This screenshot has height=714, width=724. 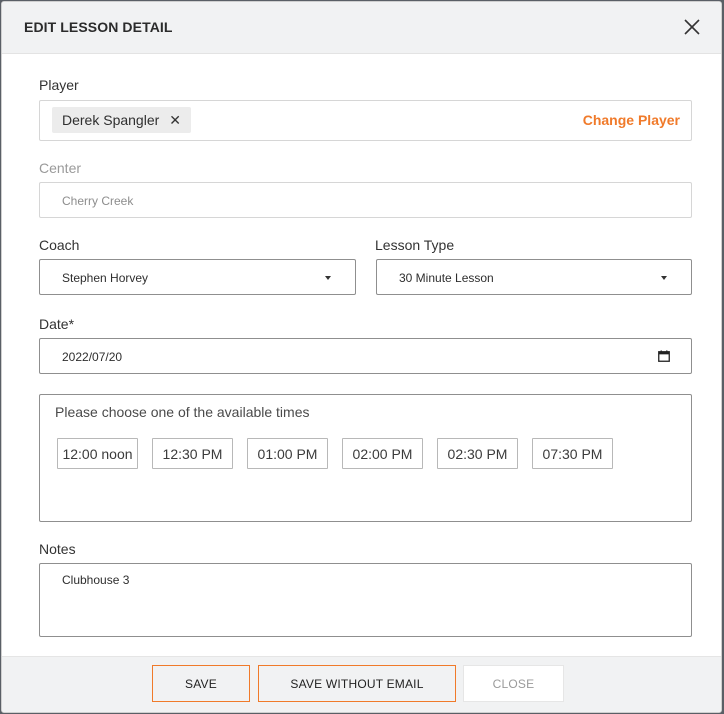 What do you see at coordinates (572, 453) in the screenshot?
I see `time-slot: 07:30 PM` at bounding box center [572, 453].